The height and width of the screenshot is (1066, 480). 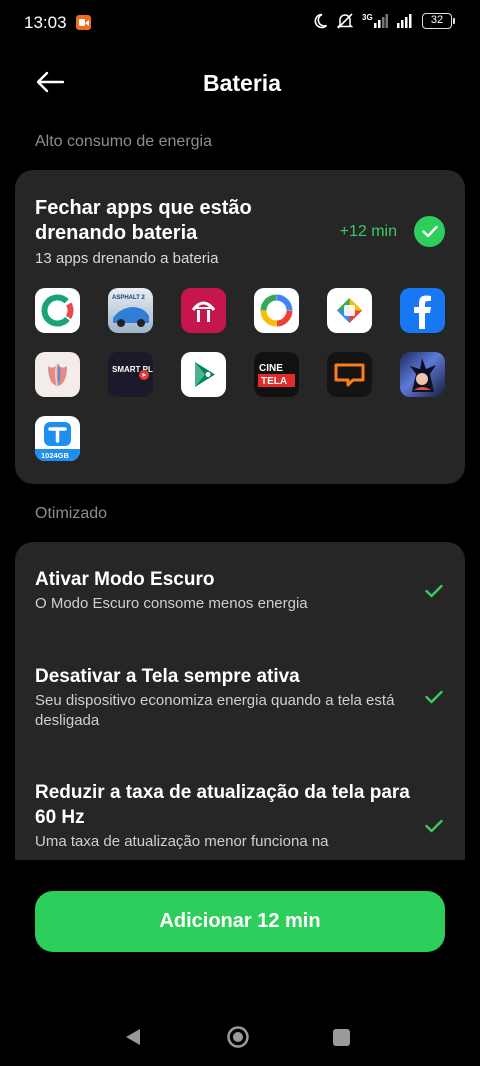 I want to click on check-circle-icon, so click(x=429, y=231).